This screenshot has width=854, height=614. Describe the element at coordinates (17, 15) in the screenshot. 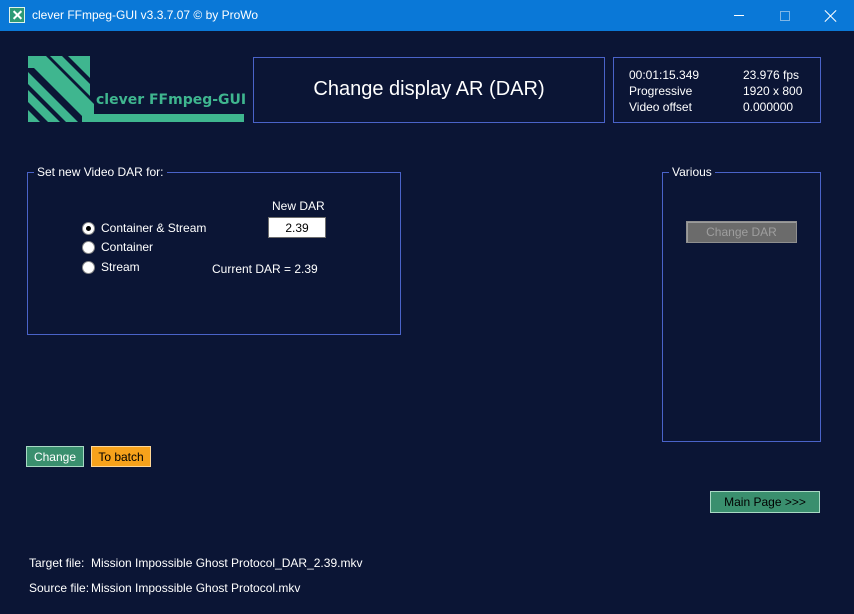

I see `app-icon` at that location.